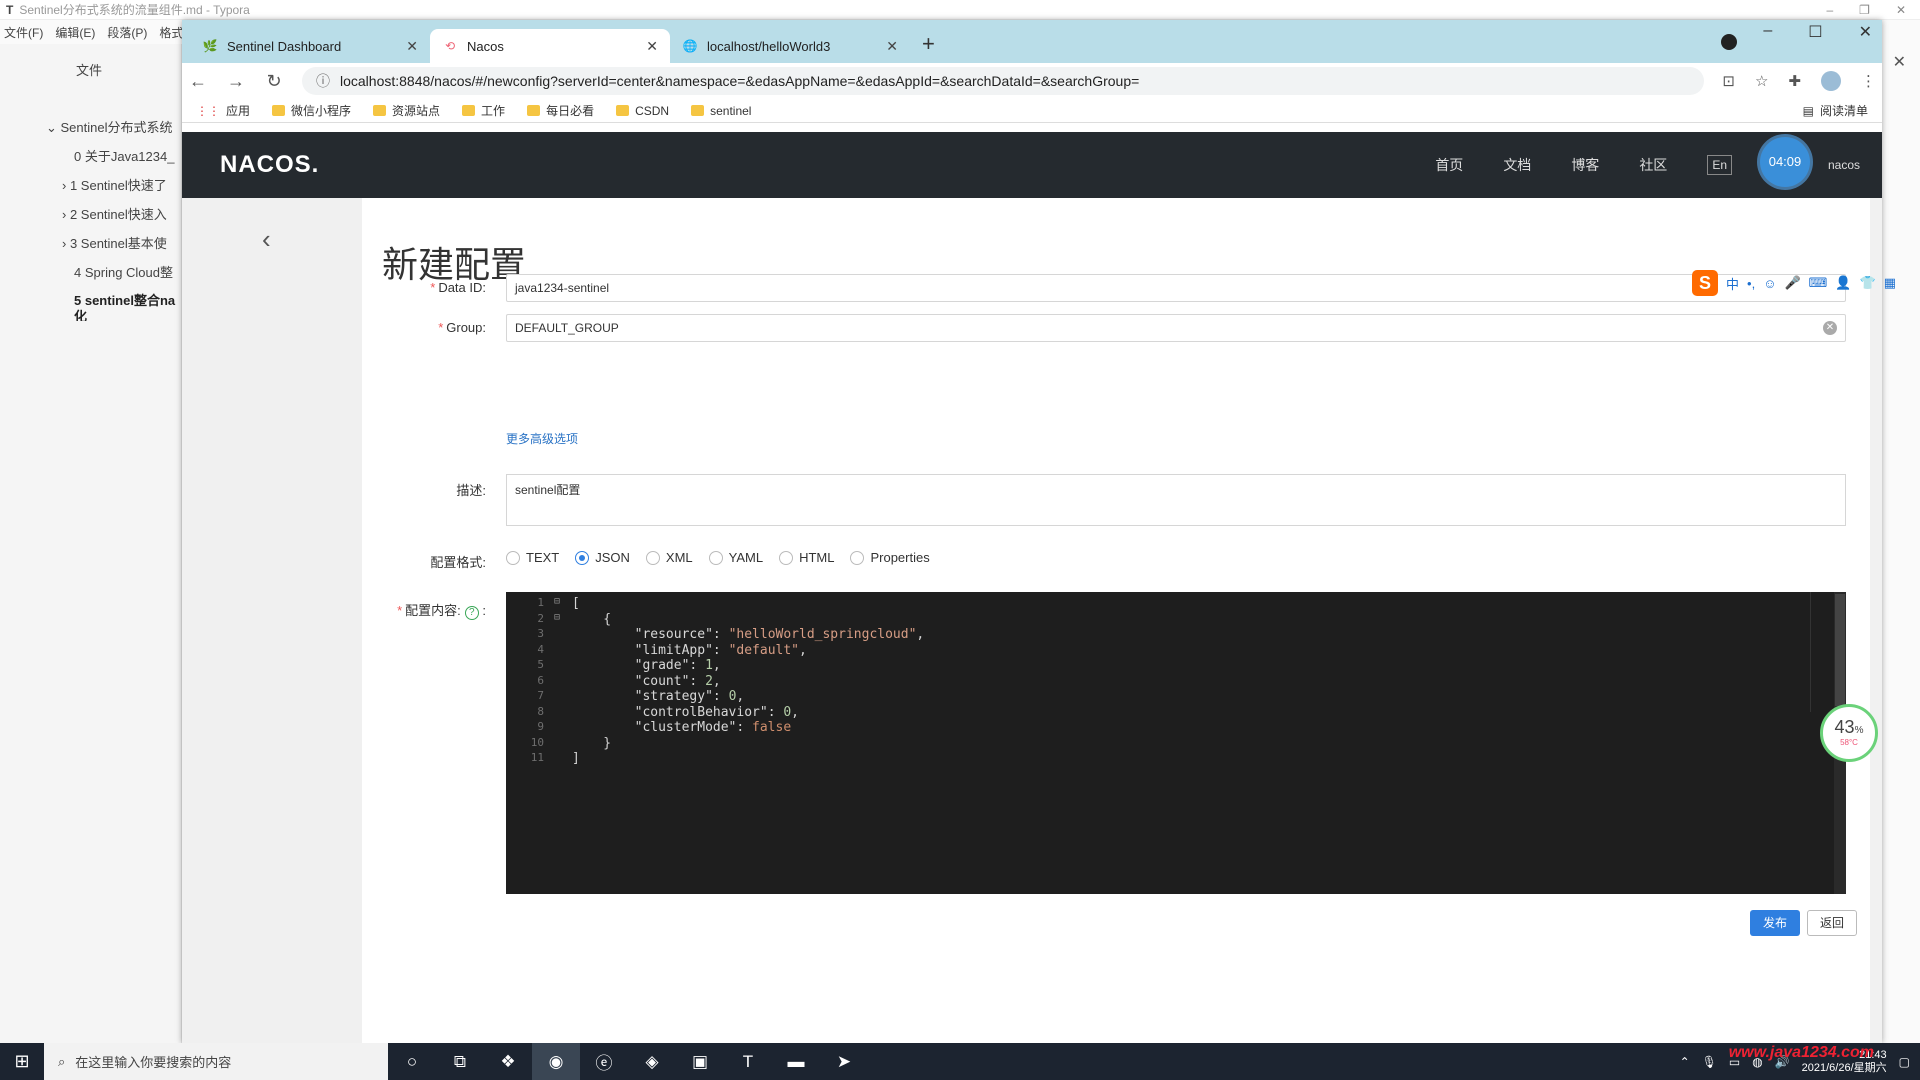  What do you see at coordinates (1843, 283) in the screenshot?
I see `user-icon: 👤` at bounding box center [1843, 283].